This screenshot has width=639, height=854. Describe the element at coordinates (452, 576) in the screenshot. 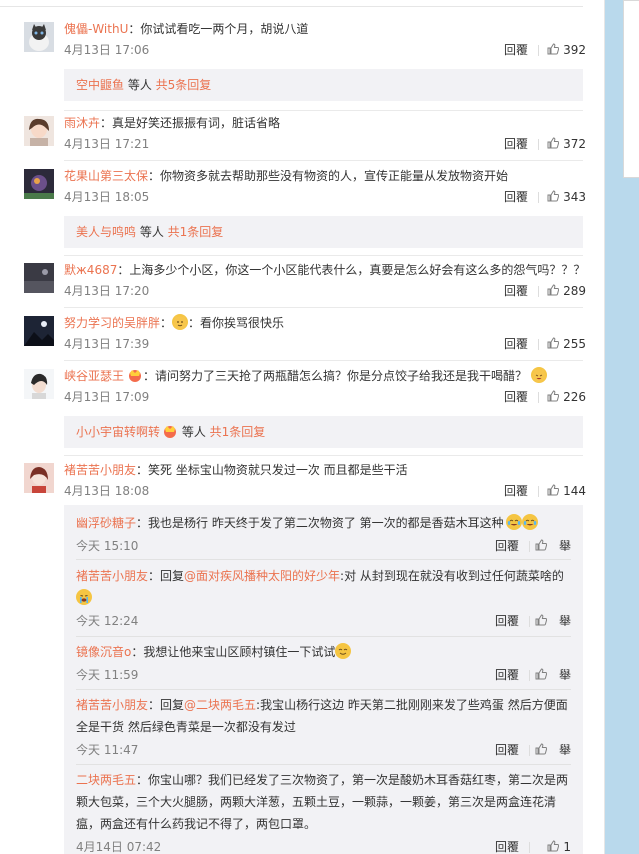

I see `sub-reply-body: :对 从封到现在就没有收到过任何蔬菜啥的` at that location.